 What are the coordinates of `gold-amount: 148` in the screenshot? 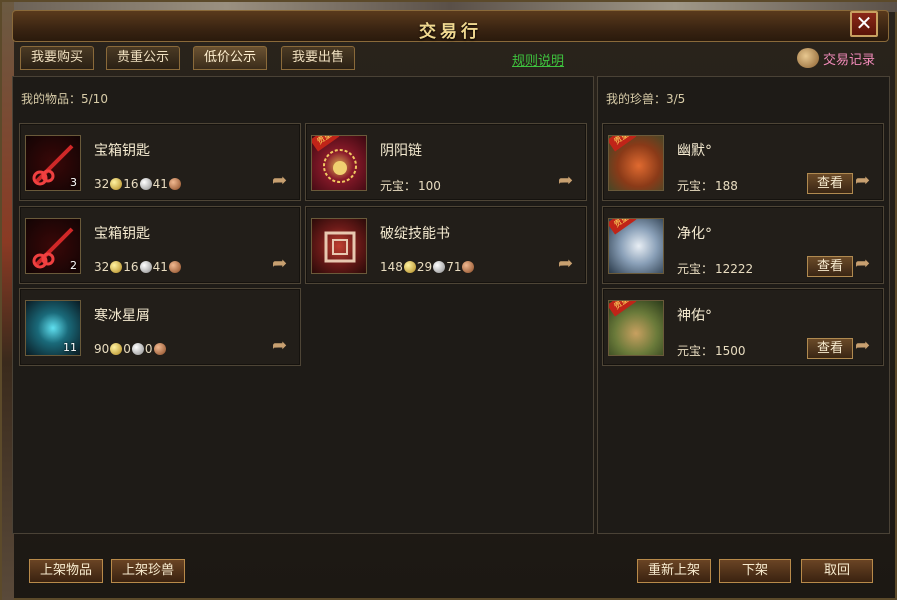 It's located at (391, 267).